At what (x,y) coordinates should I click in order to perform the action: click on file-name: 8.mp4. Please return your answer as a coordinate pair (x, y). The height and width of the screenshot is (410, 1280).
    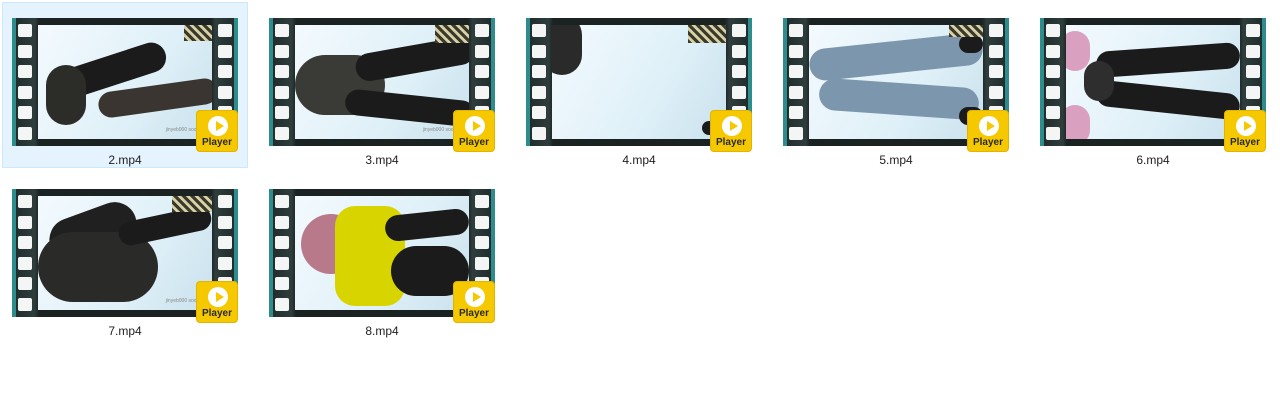
    Looking at the image, I should click on (382, 331).